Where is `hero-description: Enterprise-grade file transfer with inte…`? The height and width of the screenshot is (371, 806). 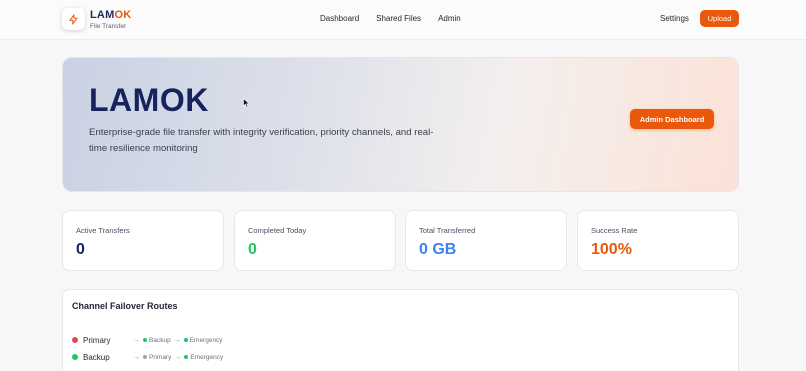 hero-description: Enterprise-grade file transfer with inte… is located at coordinates (261, 140).